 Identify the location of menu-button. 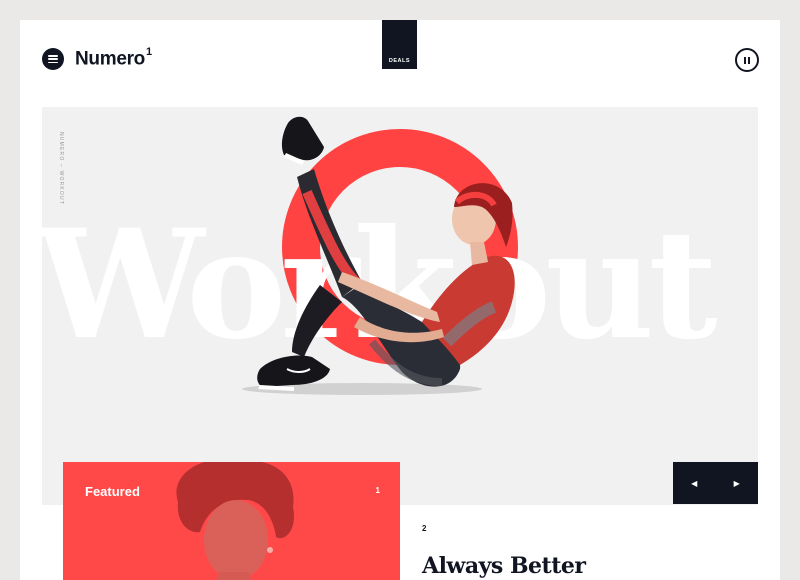
(53, 59).